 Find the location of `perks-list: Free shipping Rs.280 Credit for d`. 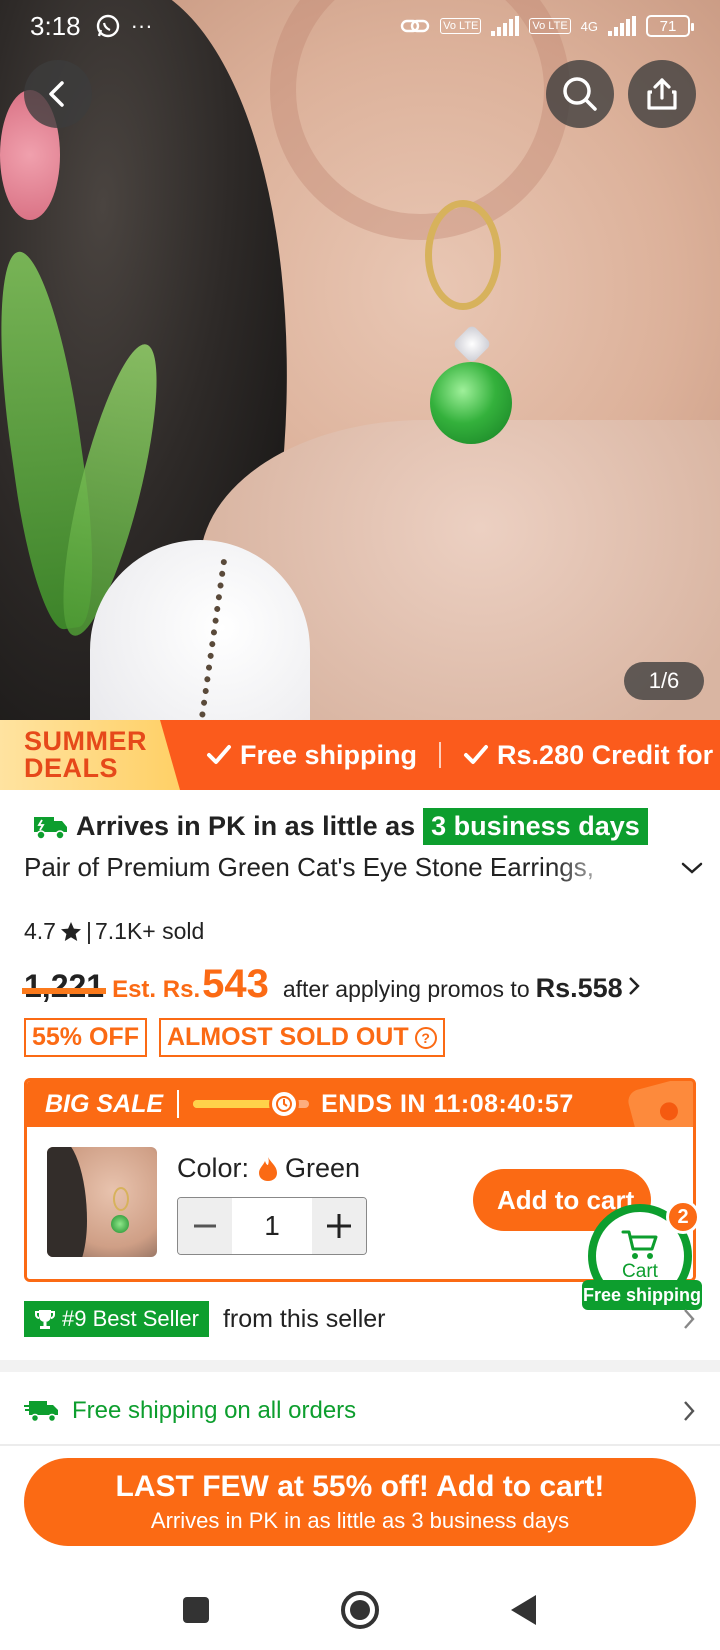

perks-list: Free shipping Rs.280 Credit for d is located at coordinates (463, 755).